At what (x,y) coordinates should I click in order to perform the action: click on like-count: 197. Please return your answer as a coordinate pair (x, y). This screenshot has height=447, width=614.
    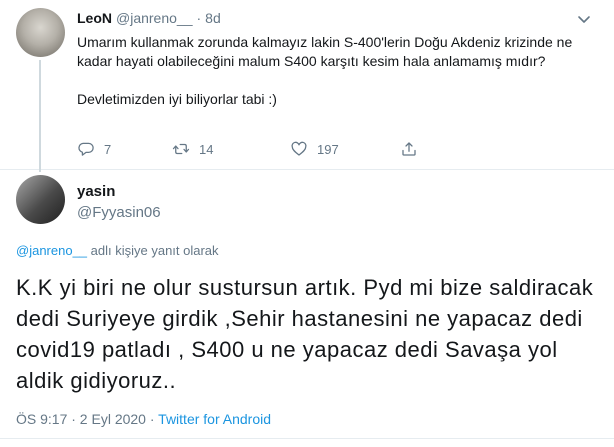
    Looking at the image, I should click on (328, 149).